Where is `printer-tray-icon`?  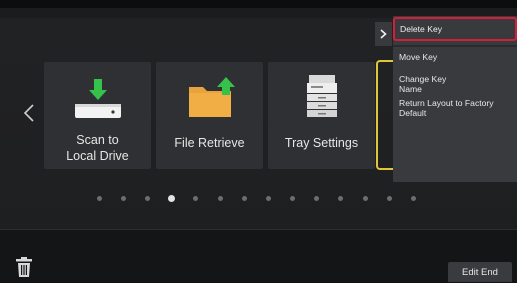 printer-tray-icon is located at coordinates (321, 96).